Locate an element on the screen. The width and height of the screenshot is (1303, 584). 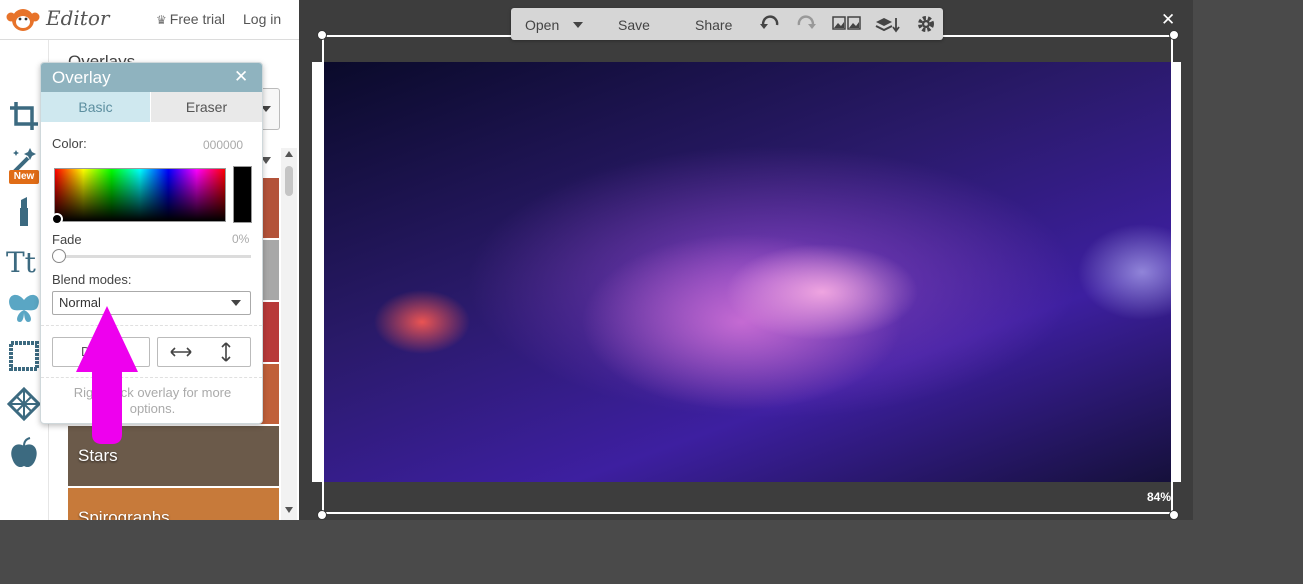
top-bar: Editor ♛ Free trial Log in is located at coordinates (149, 20).